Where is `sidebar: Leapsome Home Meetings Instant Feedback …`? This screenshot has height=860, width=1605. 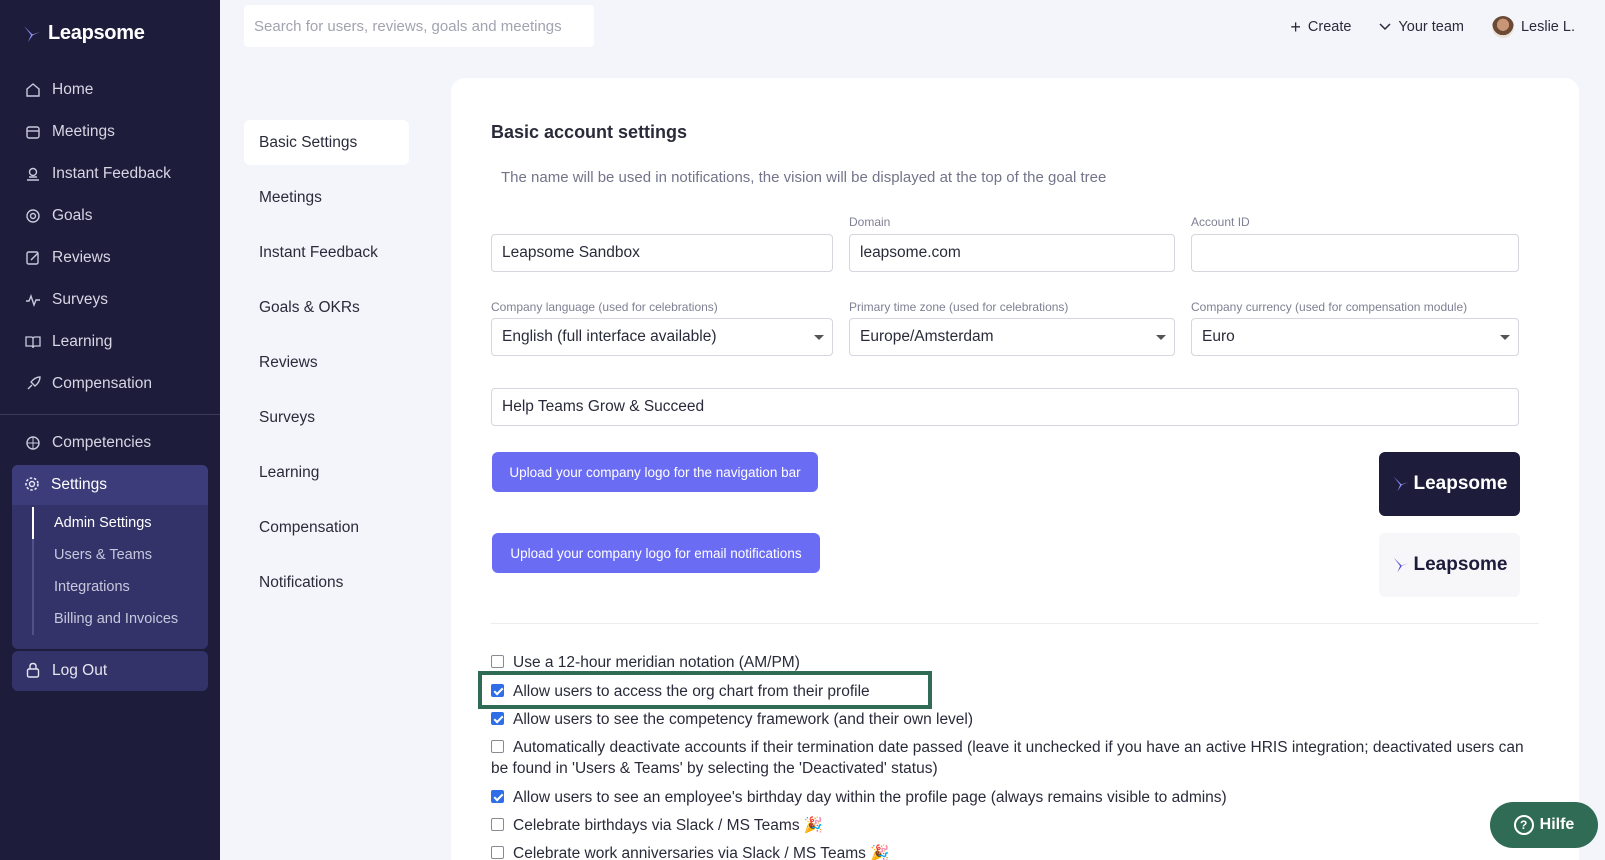
sidebar: Leapsome Home Meetings Instant Feedback … is located at coordinates (110, 430).